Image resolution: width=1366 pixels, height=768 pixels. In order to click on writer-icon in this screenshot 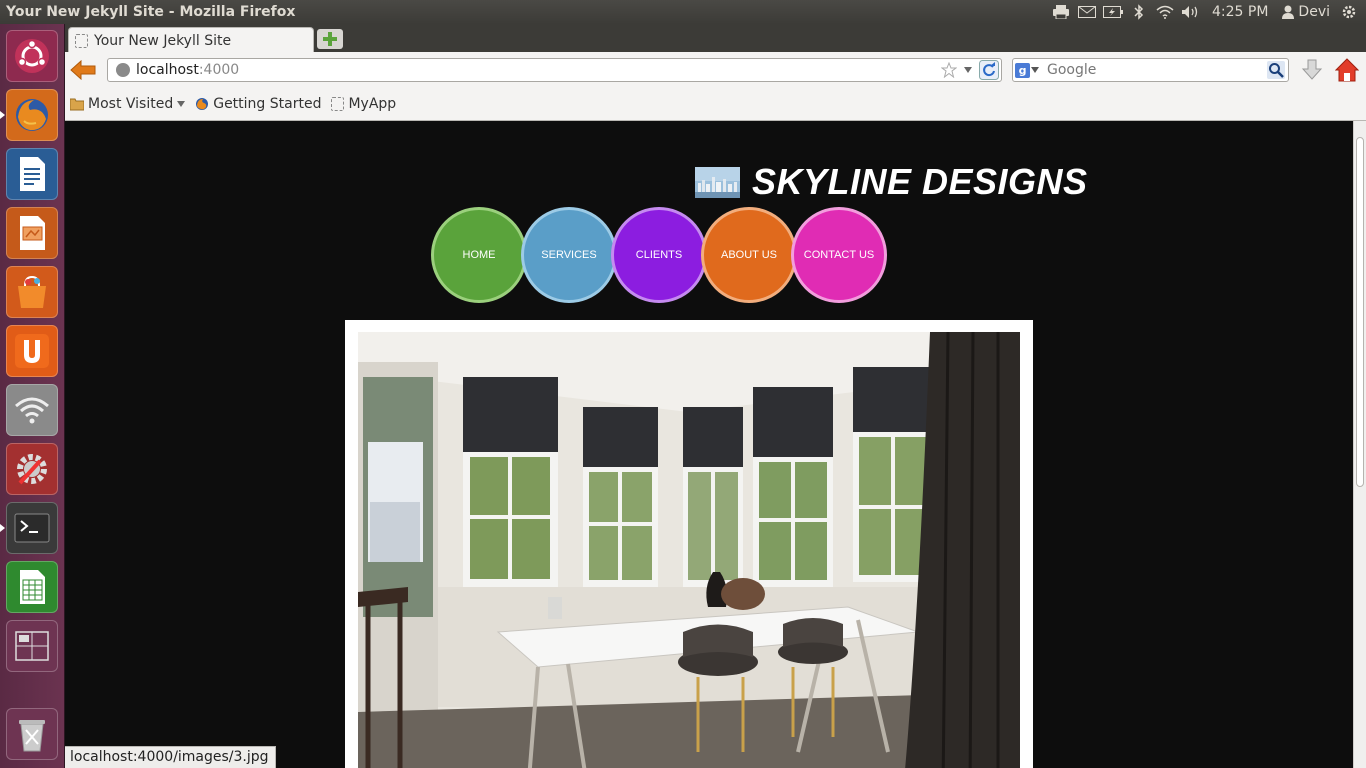, I will do `click(32, 174)`.